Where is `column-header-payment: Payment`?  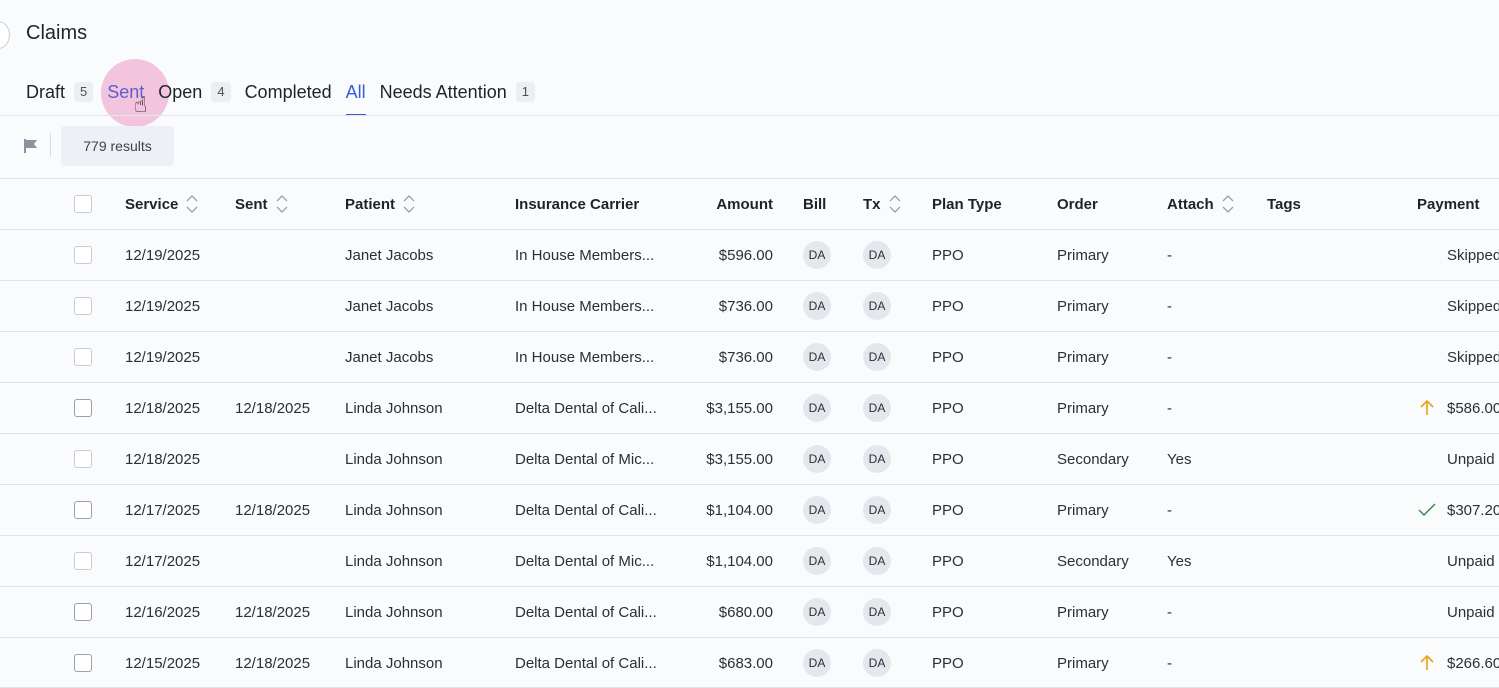 column-header-payment: Payment is located at coordinates (1448, 204).